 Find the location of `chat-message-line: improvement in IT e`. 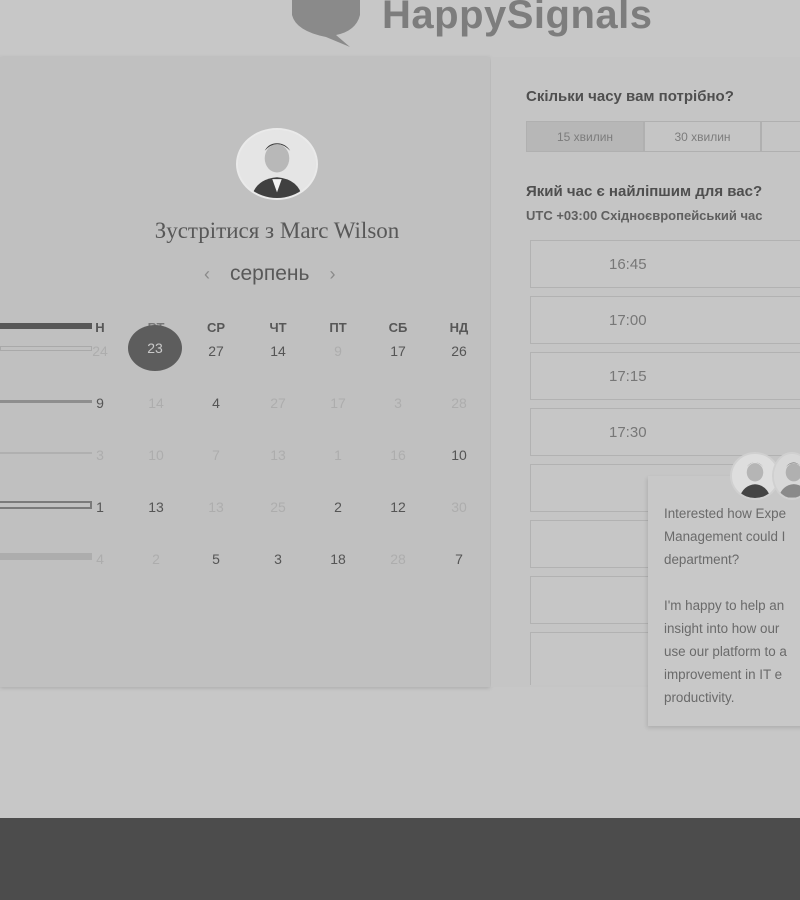

chat-message-line: improvement in IT e is located at coordinates (723, 674).